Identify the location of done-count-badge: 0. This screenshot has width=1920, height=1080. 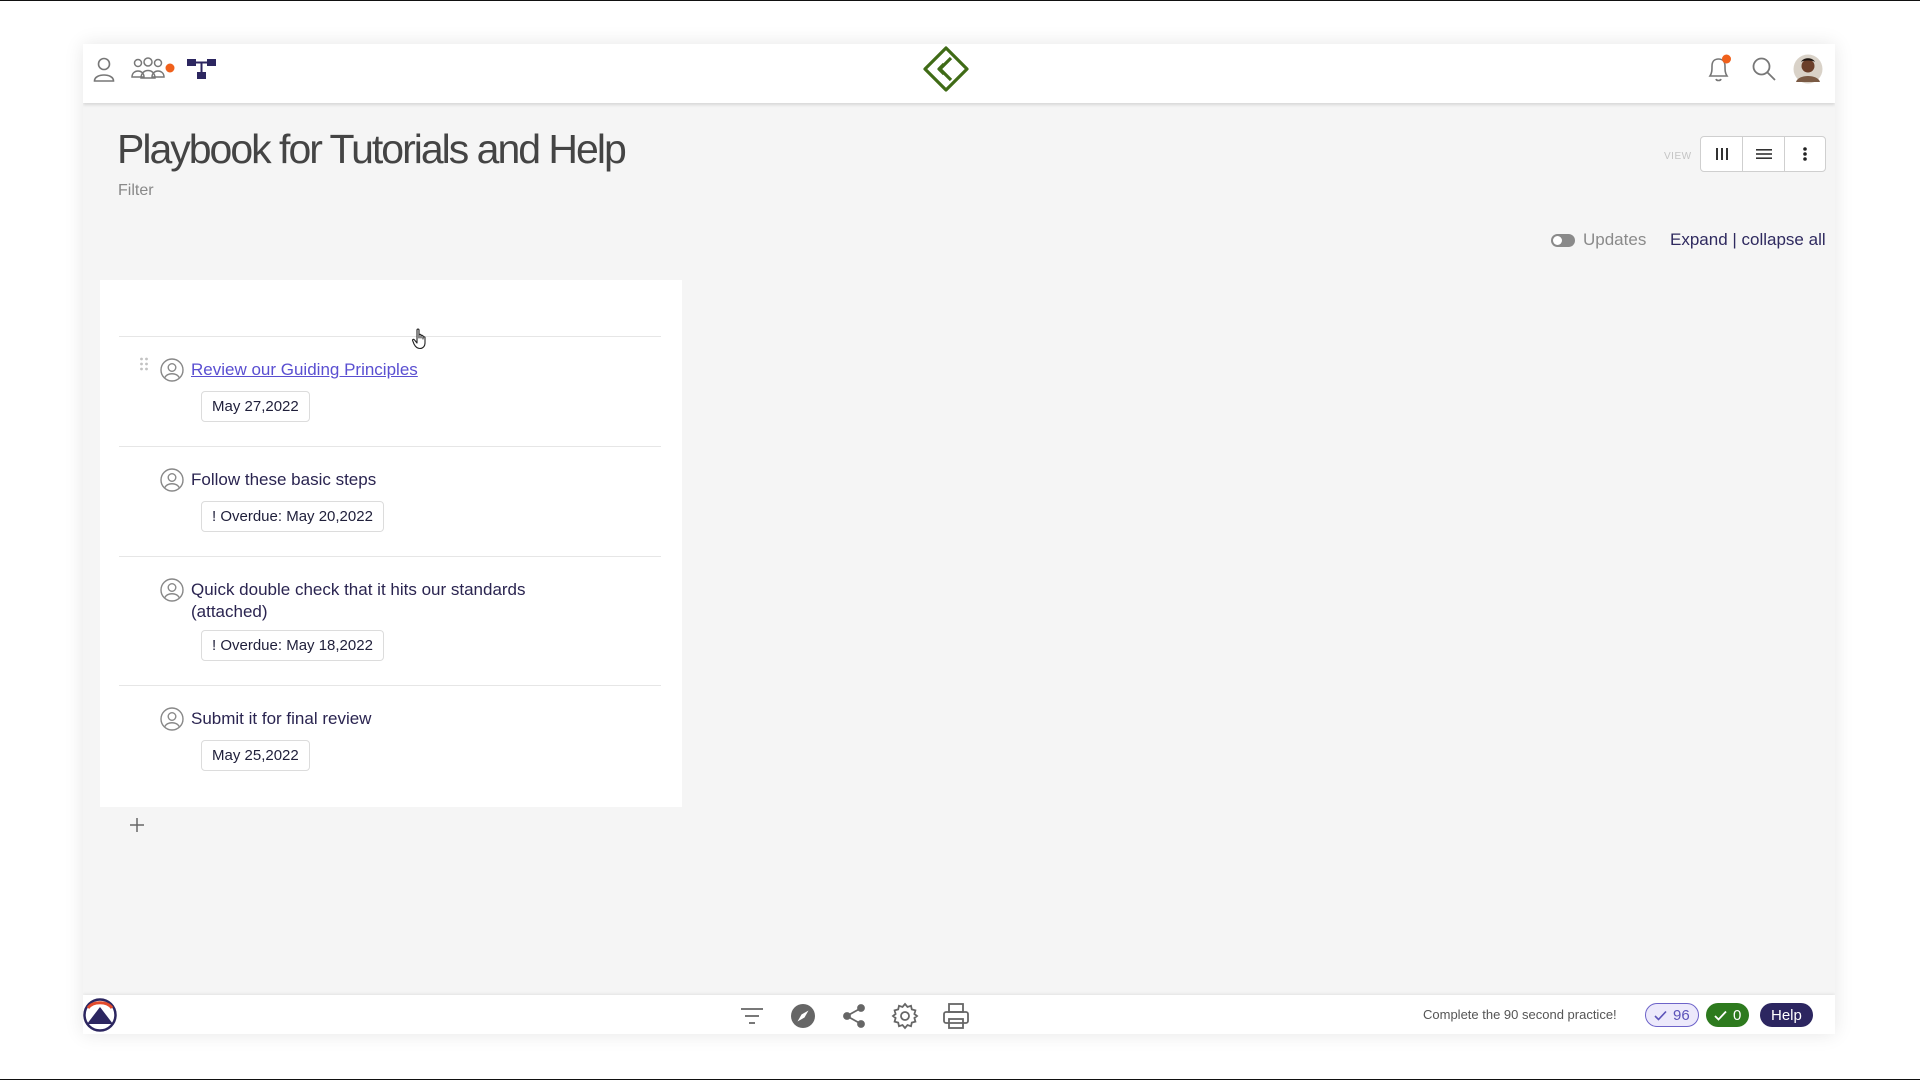
(1728, 1015).